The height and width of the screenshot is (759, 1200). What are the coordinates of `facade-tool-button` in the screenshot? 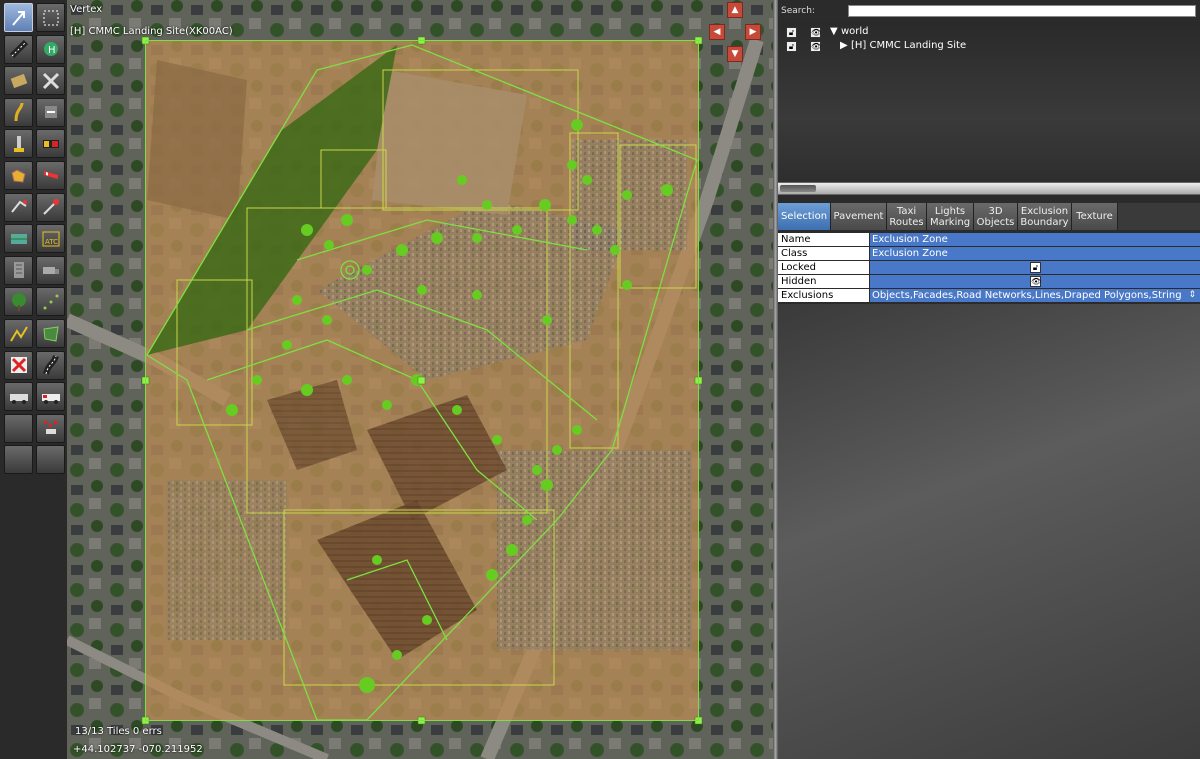 It's located at (18, 239).